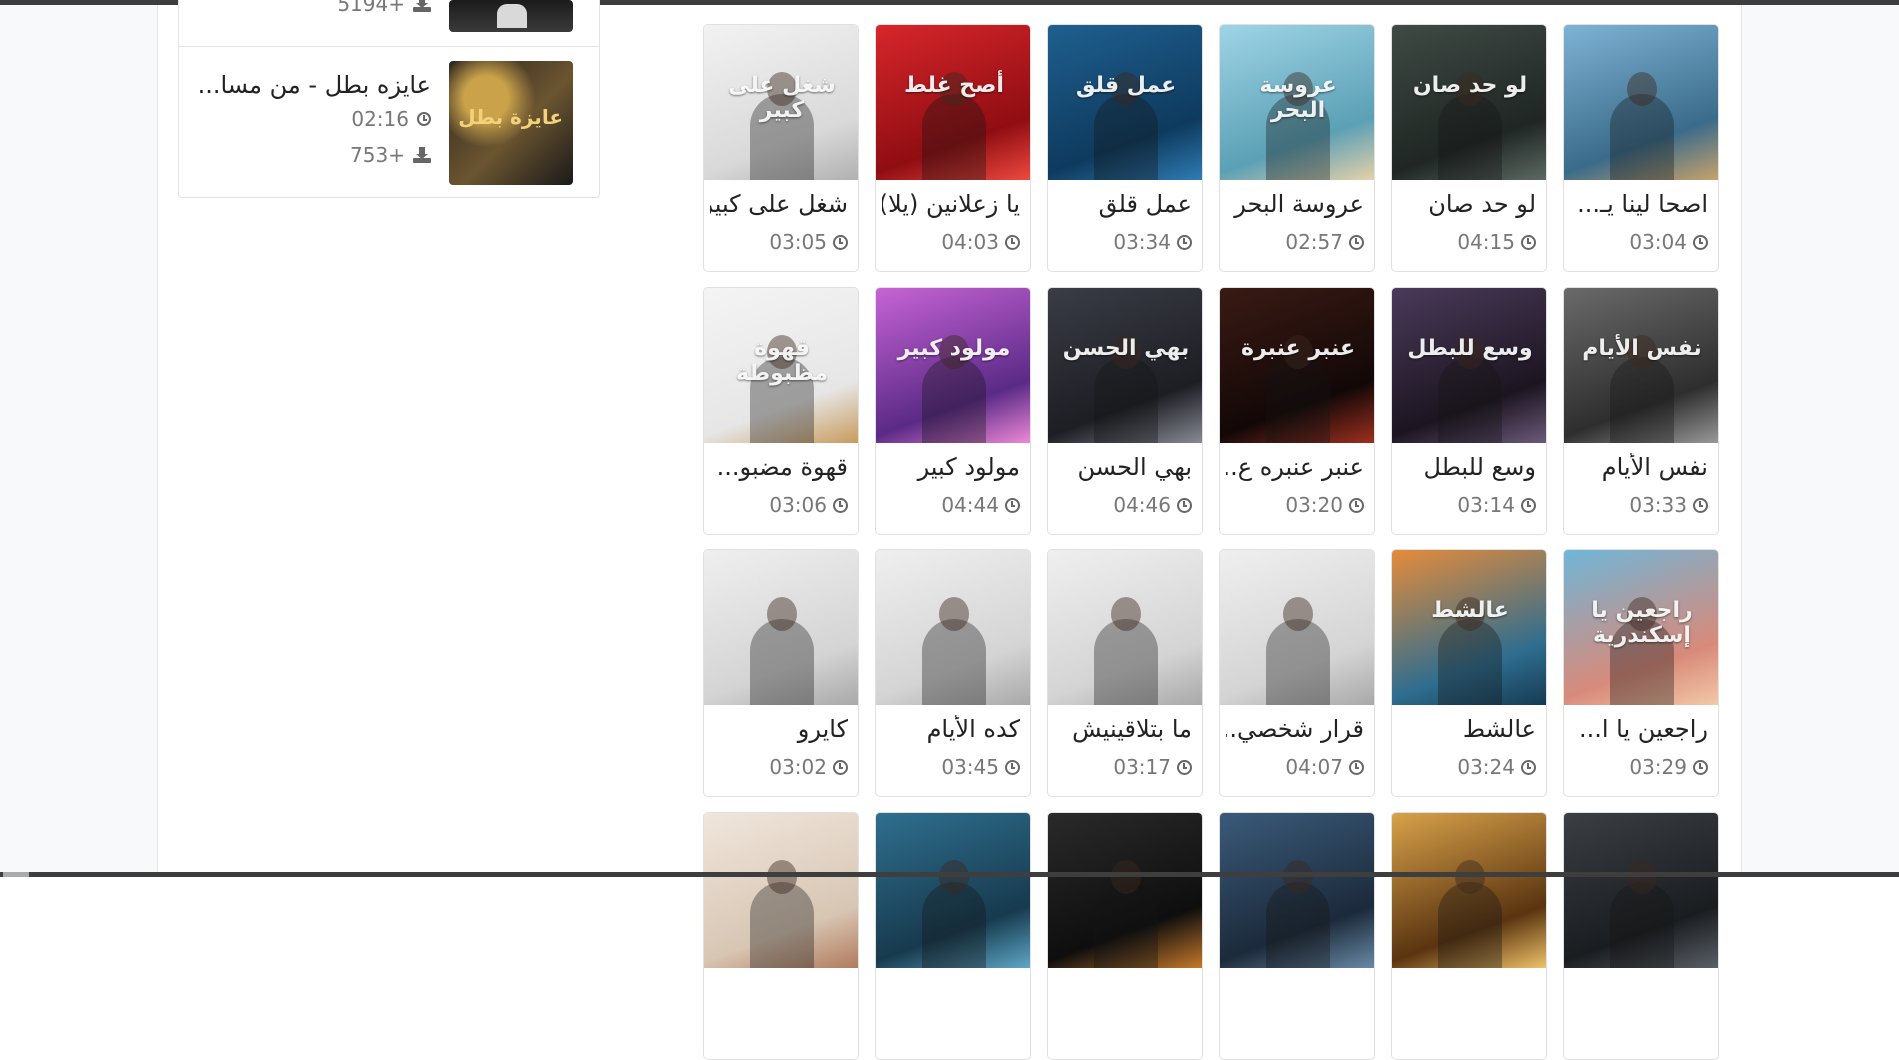 The width and height of the screenshot is (1899, 1060). I want to click on song-card: نفس الأيام نفس الأيام 03:33, so click(1641, 411).